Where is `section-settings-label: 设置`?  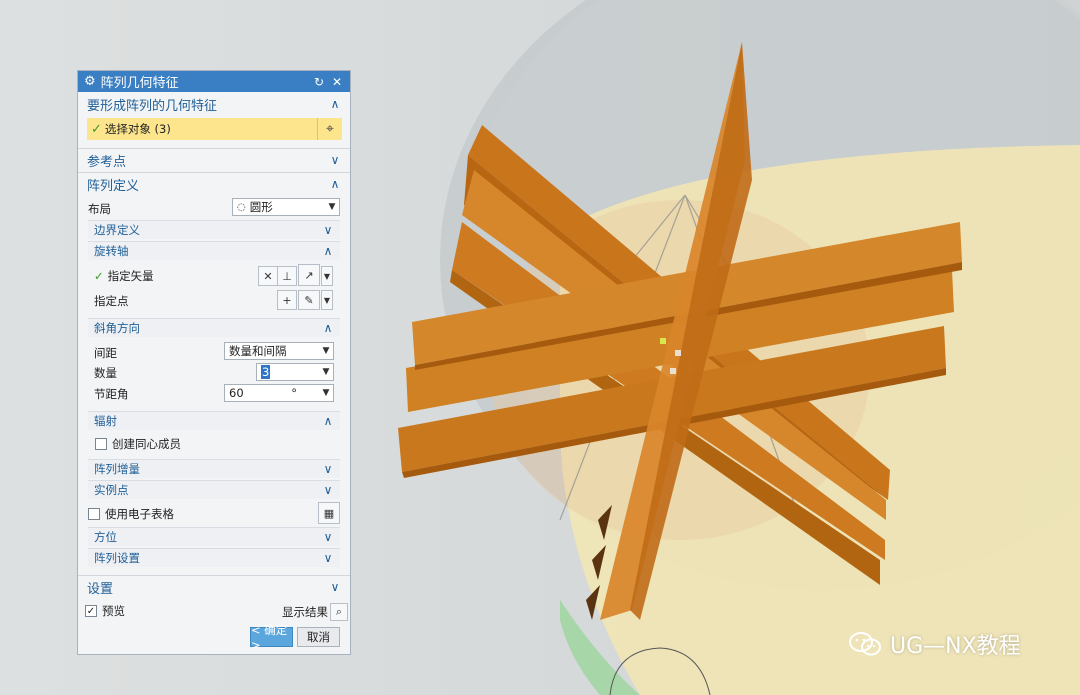 section-settings-label: 设置 is located at coordinates (100, 589).